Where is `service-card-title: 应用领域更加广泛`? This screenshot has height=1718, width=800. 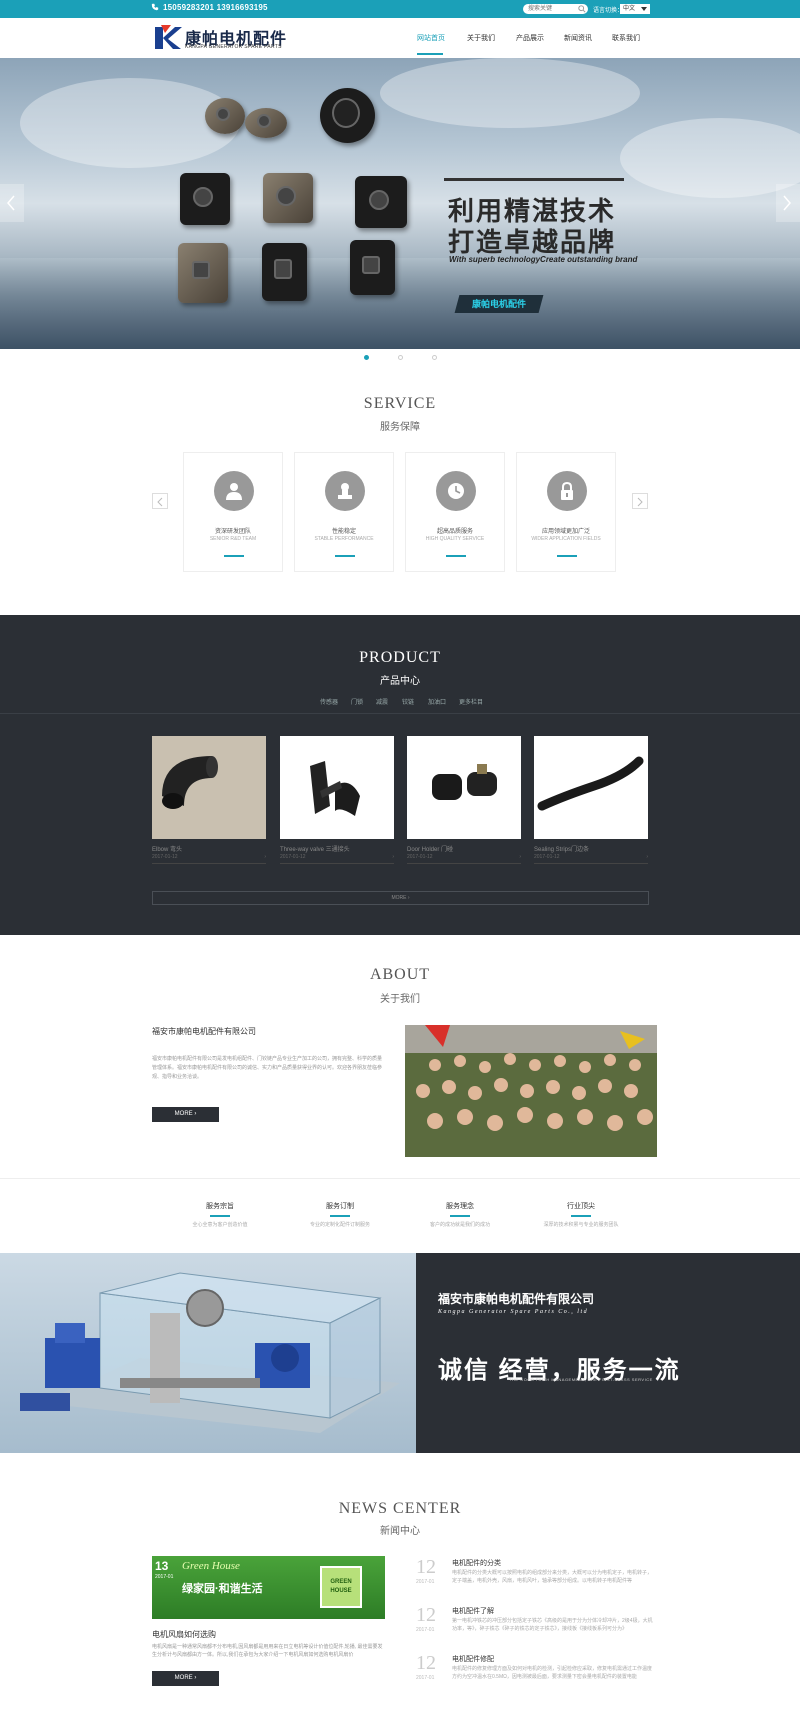 service-card-title: 应用领域更加广泛 is located at coordinates (565, 532).